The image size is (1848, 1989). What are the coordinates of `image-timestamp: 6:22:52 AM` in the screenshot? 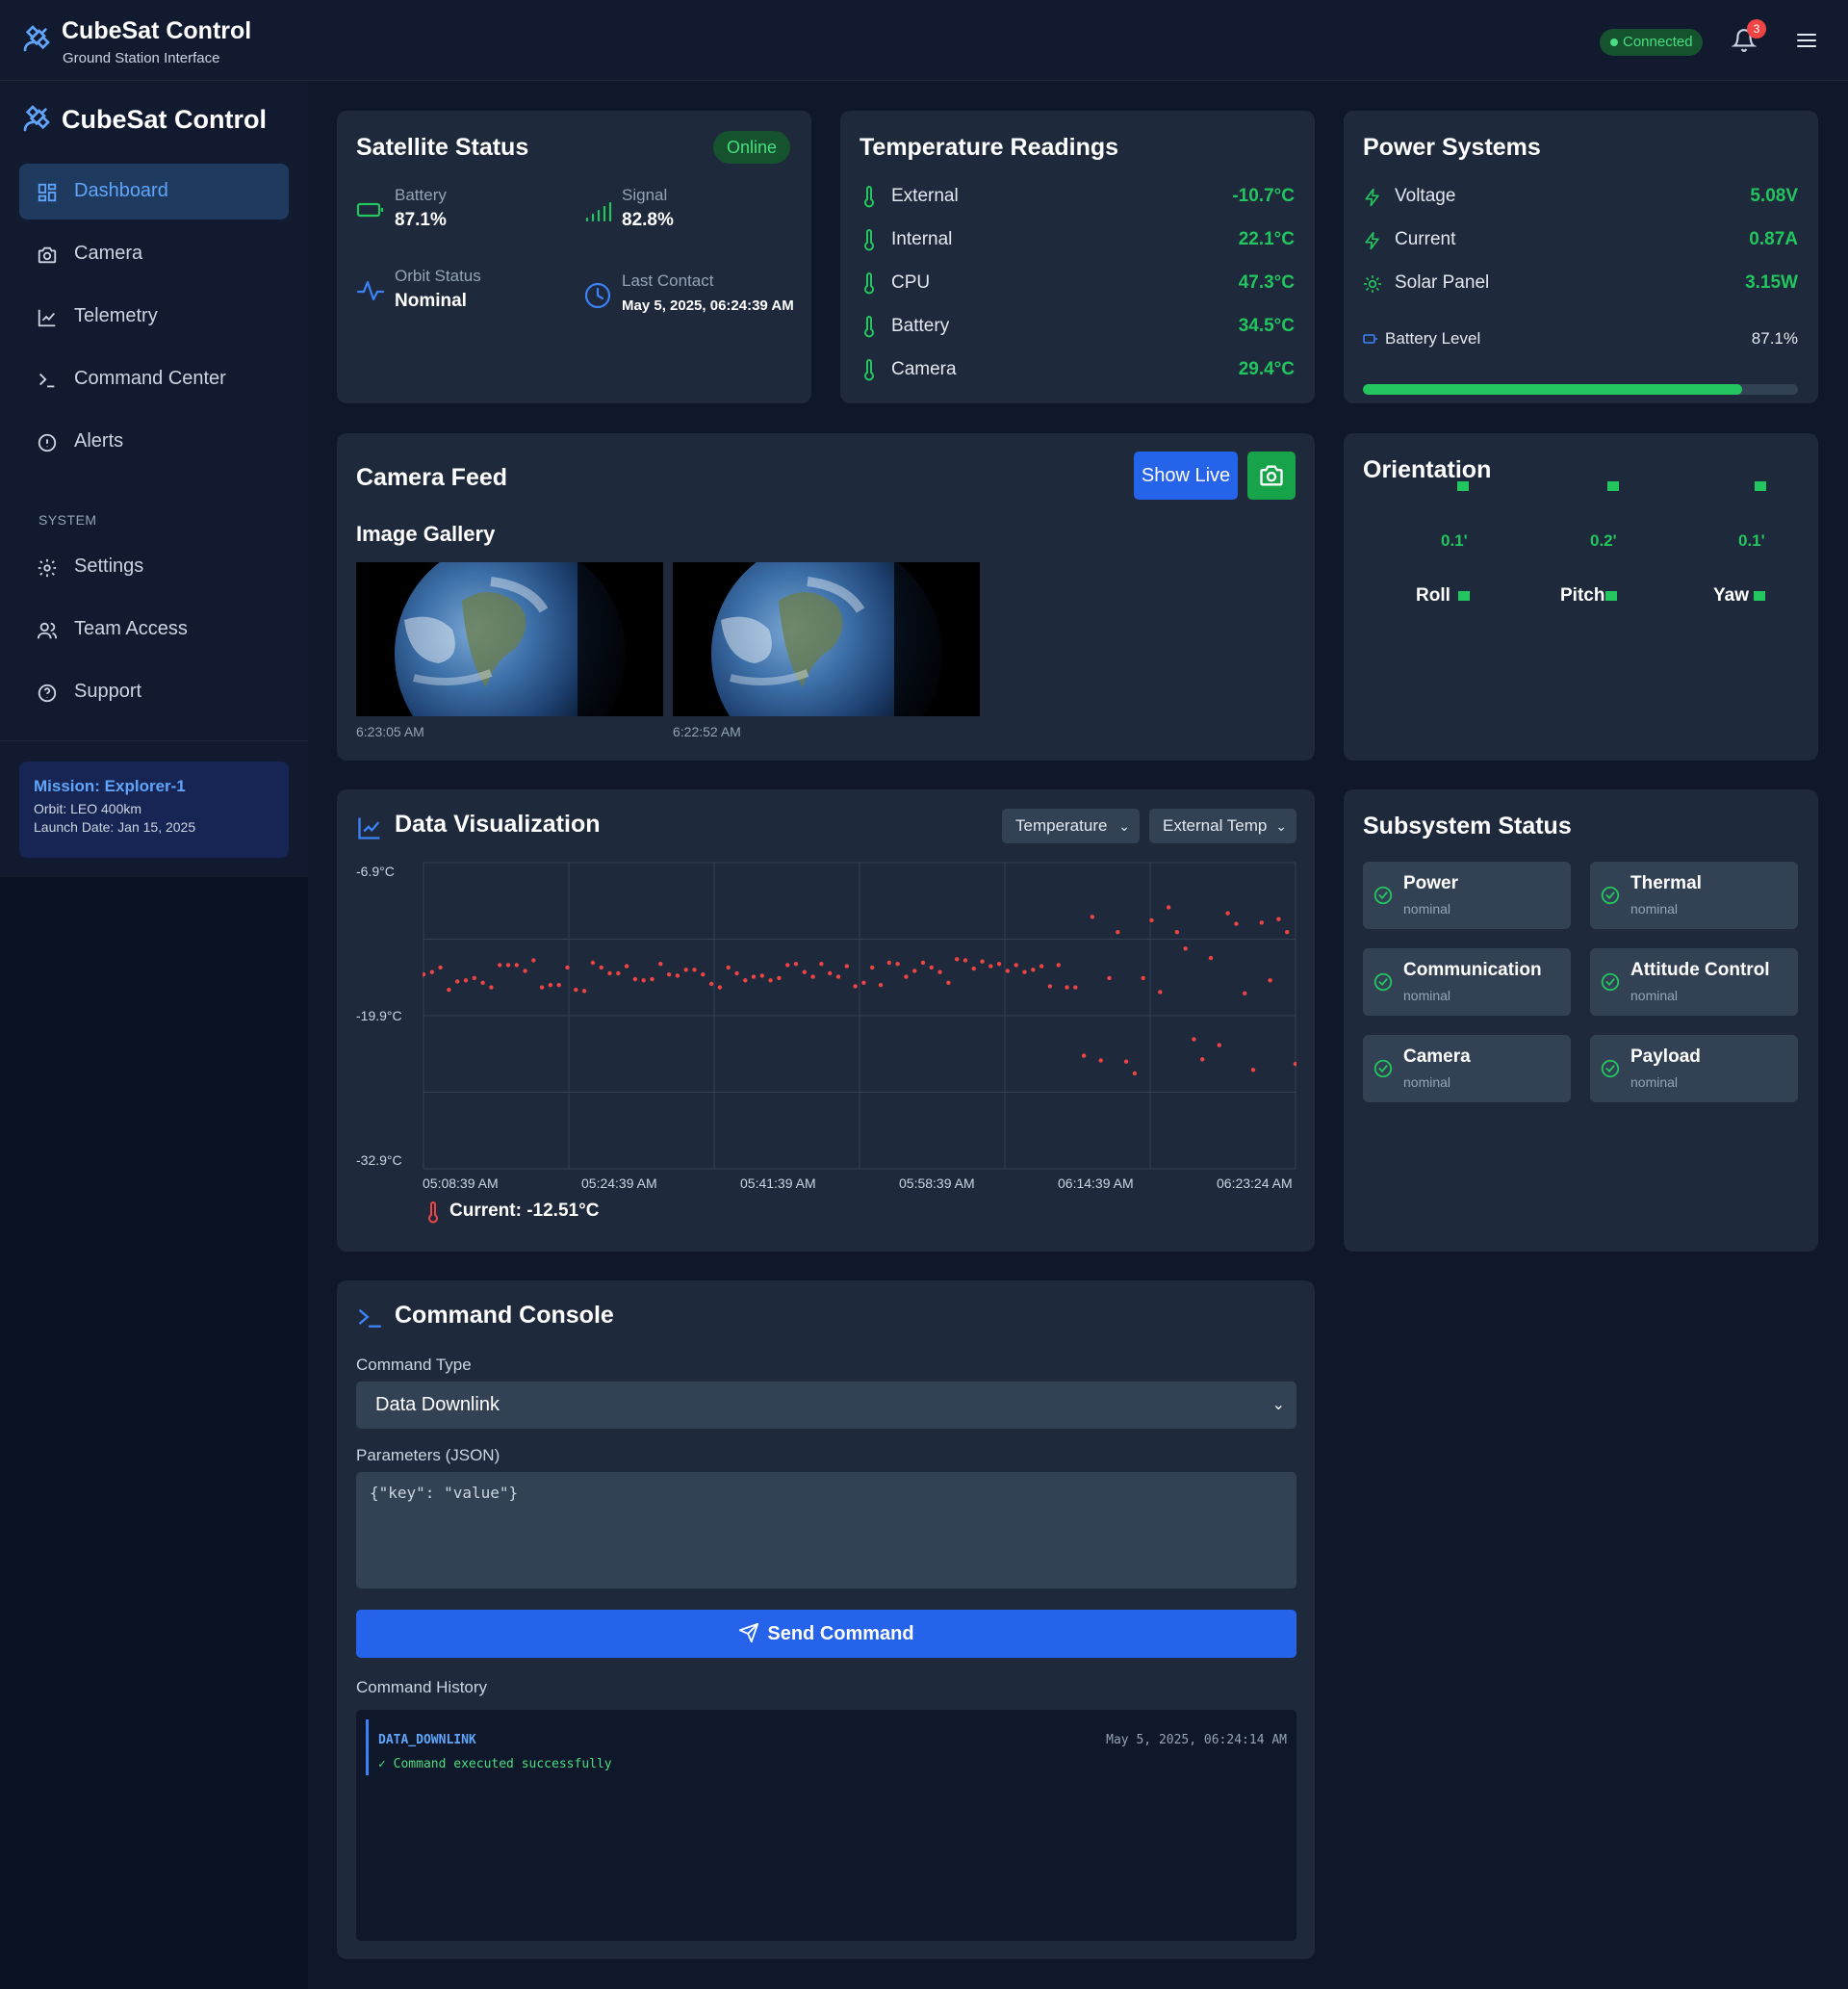 It's located at (707, 731).